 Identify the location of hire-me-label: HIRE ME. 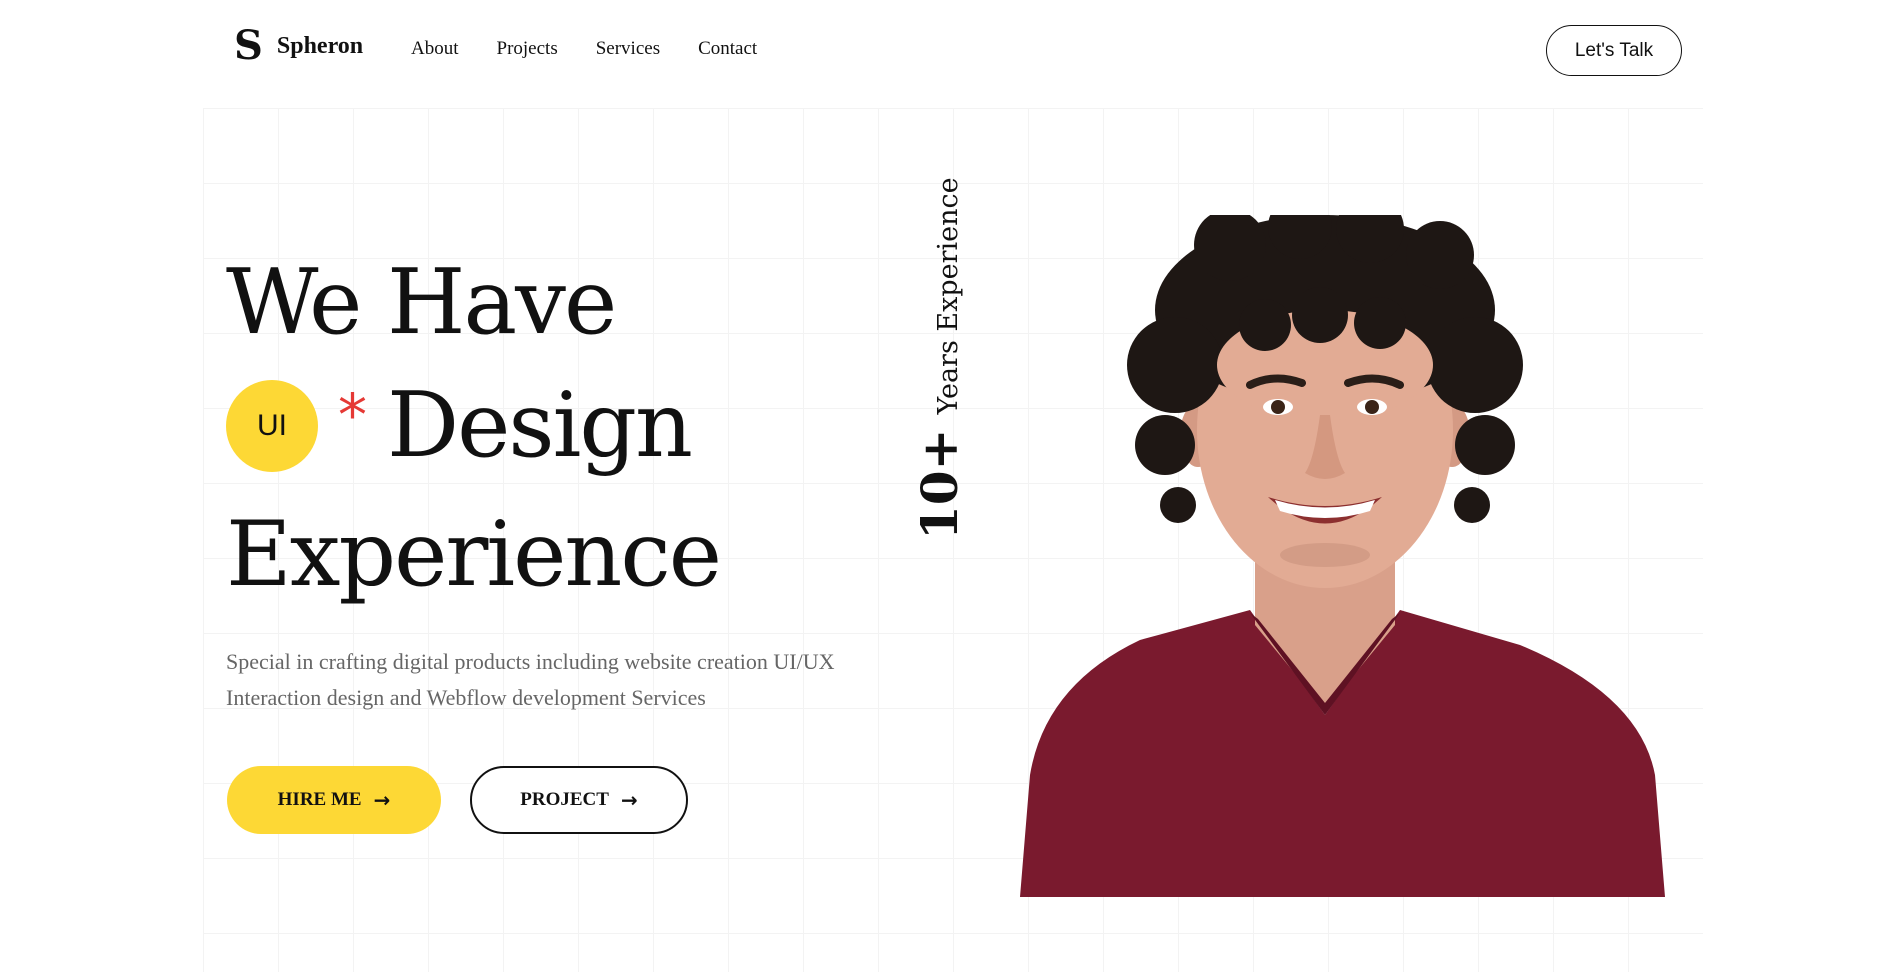
(319, 799).